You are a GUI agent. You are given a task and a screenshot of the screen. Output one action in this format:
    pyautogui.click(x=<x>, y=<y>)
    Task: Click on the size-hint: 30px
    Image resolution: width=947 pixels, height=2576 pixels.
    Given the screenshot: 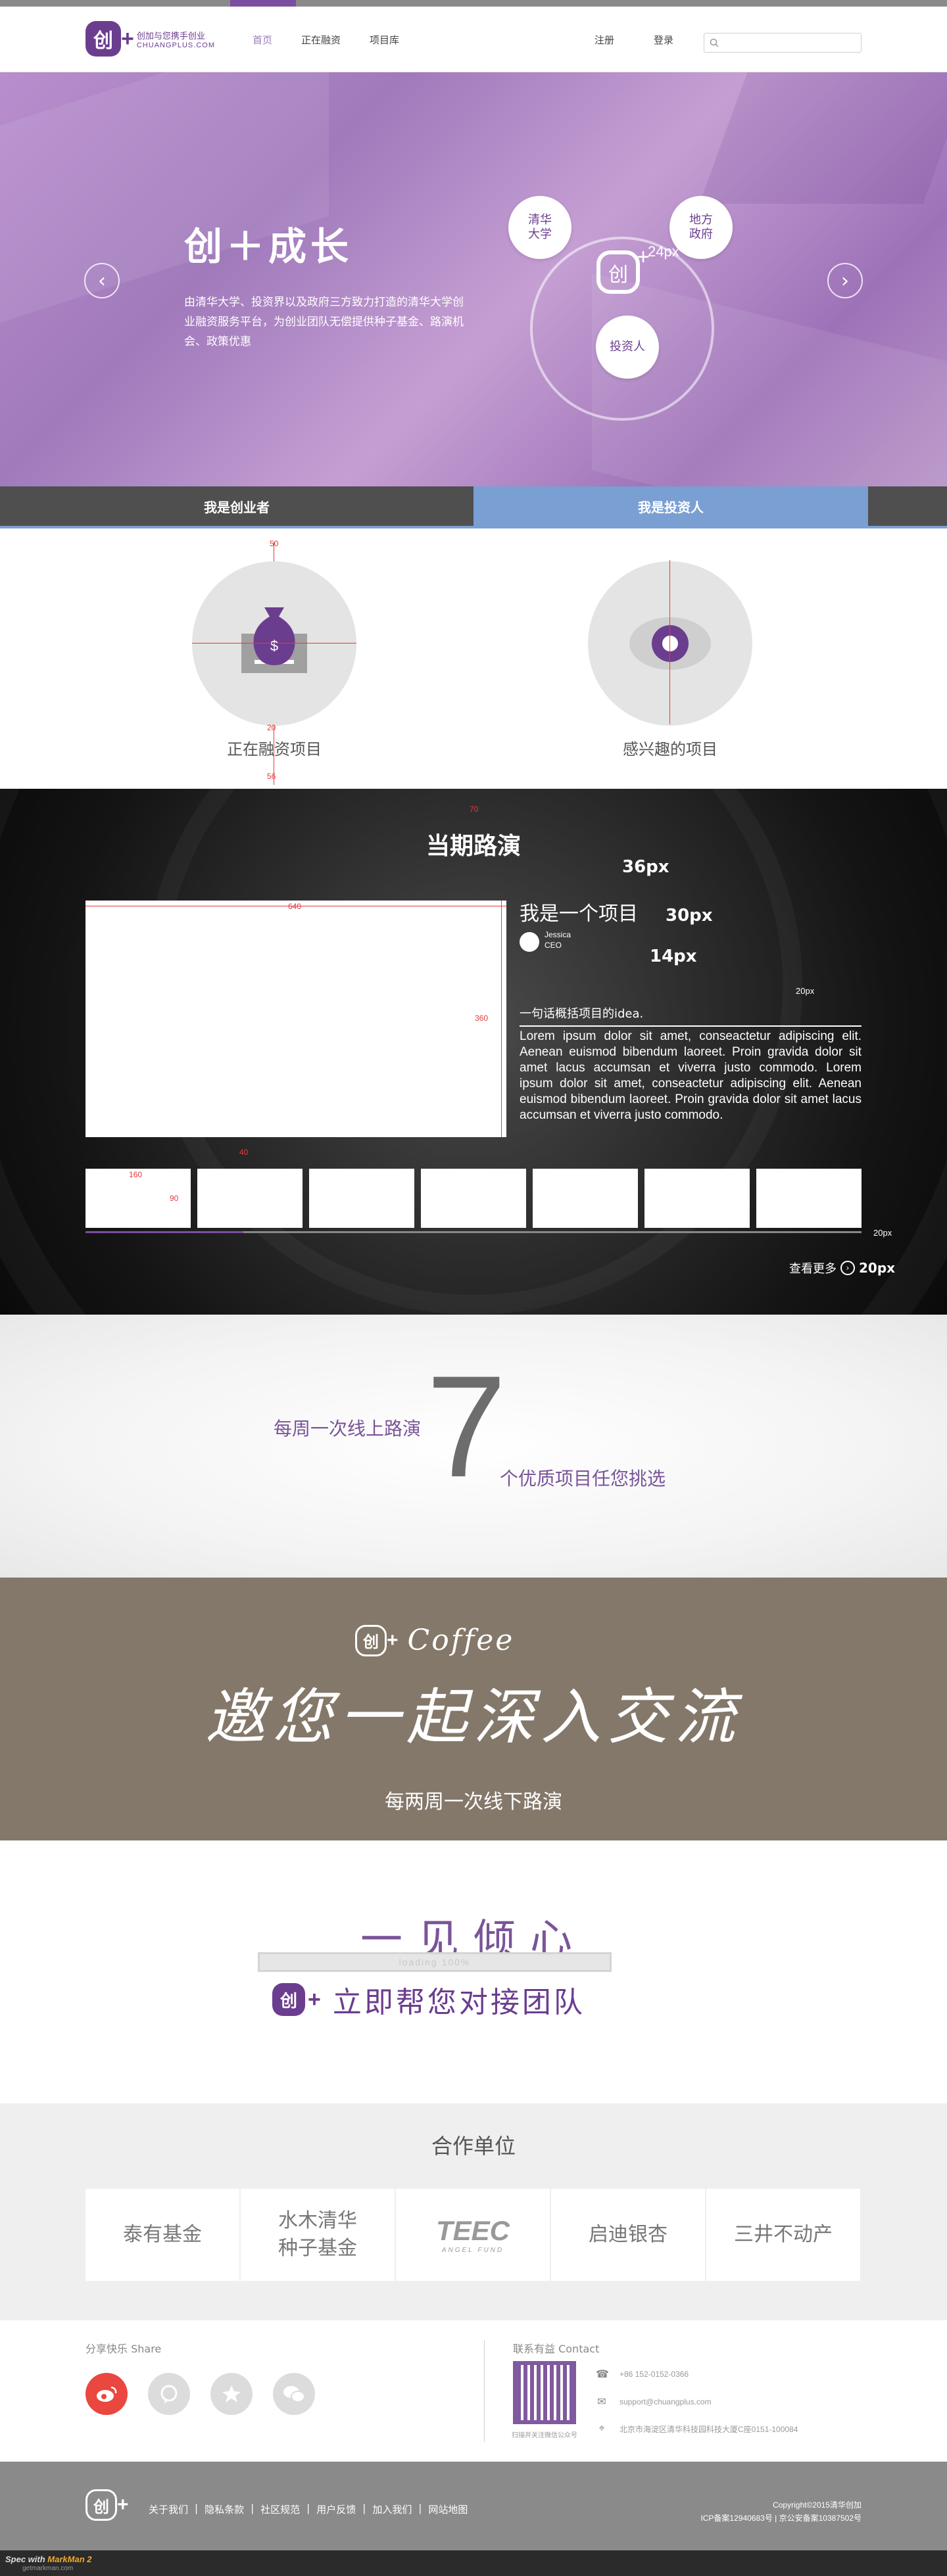 What is the action you would take?
    pyautogui.click(x=689, y=915)
    